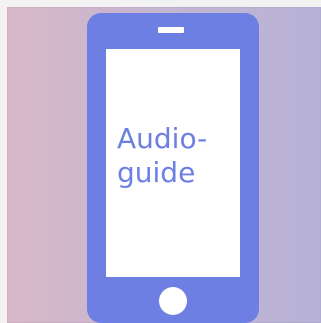 The height and width of the screenshot is (323, 321). Describe the element at coordinates (173, 301) in the screenshot. I see `home-button-icon` at that location.